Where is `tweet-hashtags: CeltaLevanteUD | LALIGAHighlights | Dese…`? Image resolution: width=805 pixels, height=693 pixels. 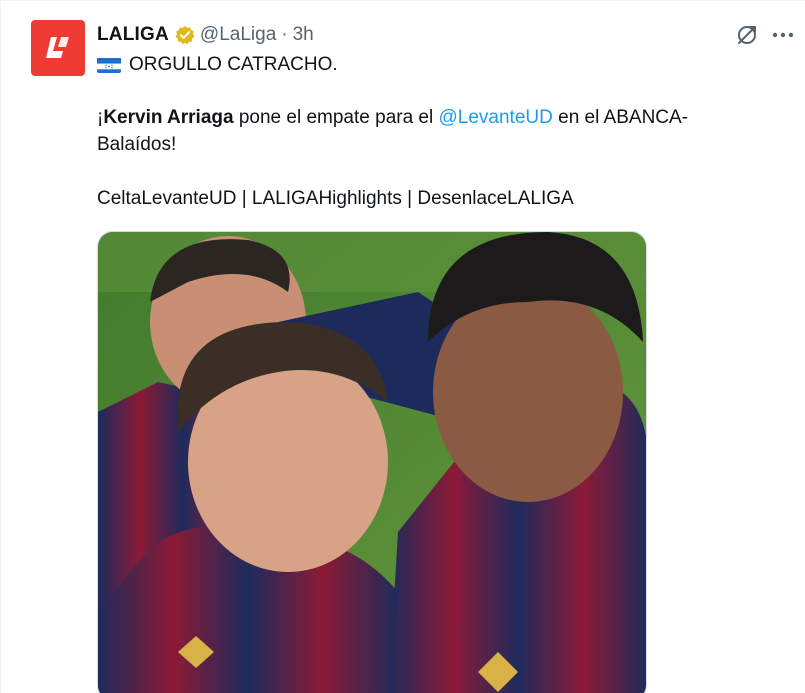
tweet-hashtags: CeltaLevanteUD | LALIGAHighlights | Dese… is located at coordinates (335, 198).